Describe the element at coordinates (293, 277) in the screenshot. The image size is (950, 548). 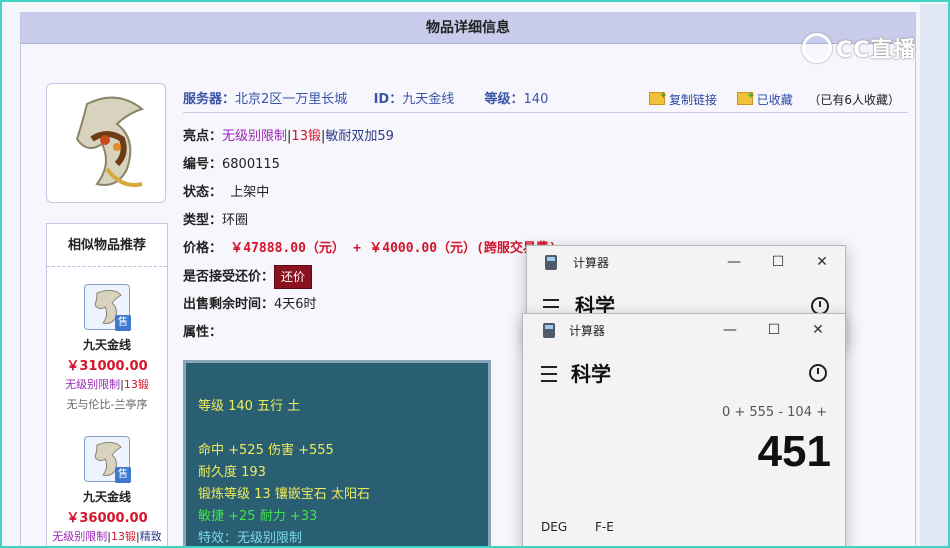
I see `counter-offer-button: 还价` at that location.